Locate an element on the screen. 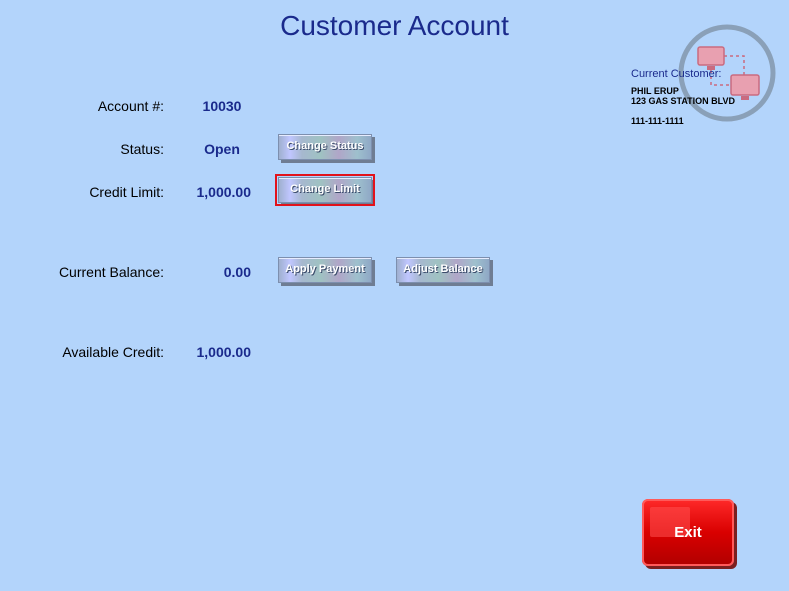 This screenshot has width=789, height=591. apply-payment-button: Apply Payment is located at coordinates (325, 270).